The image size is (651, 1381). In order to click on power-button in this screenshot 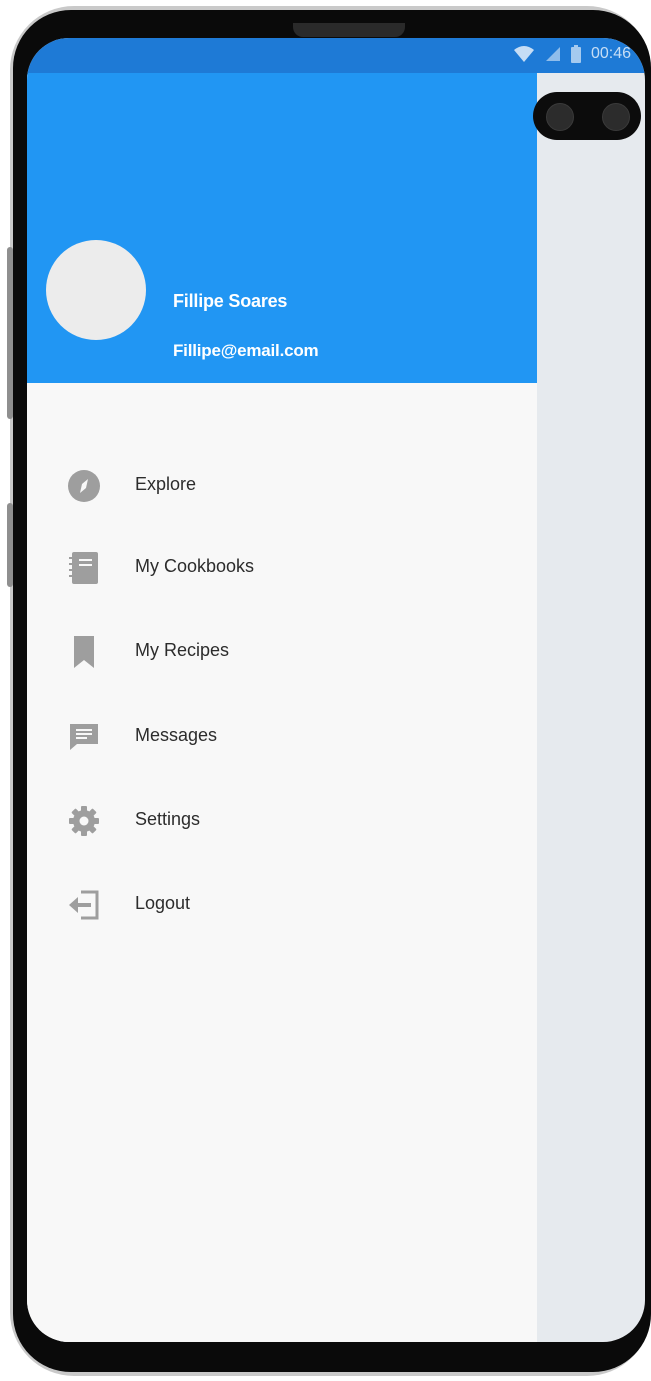, I will do `click(10, 545)`.